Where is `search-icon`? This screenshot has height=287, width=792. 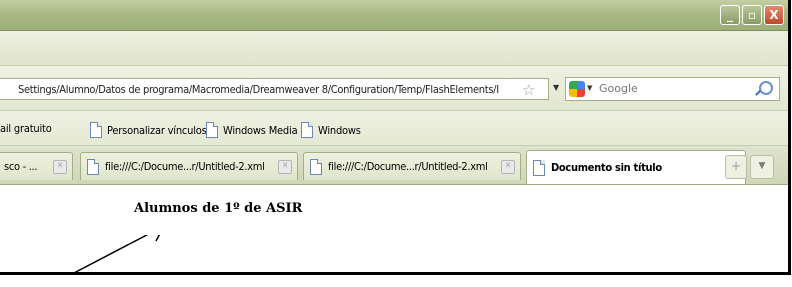
search-icon is located at coordinates (766, 88).